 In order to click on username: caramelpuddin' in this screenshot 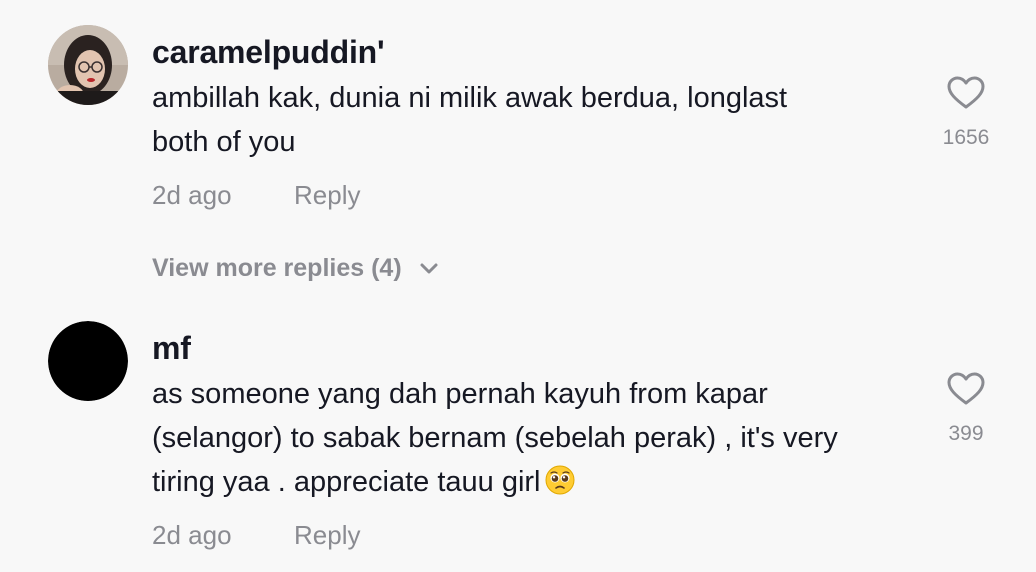, I will do `click(268, 52)`.